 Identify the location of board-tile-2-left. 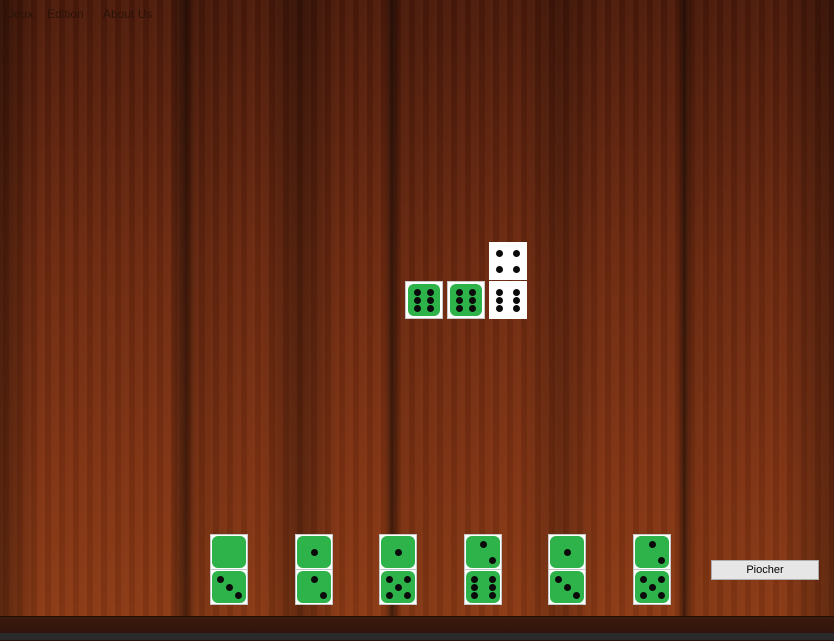
(466, 300).